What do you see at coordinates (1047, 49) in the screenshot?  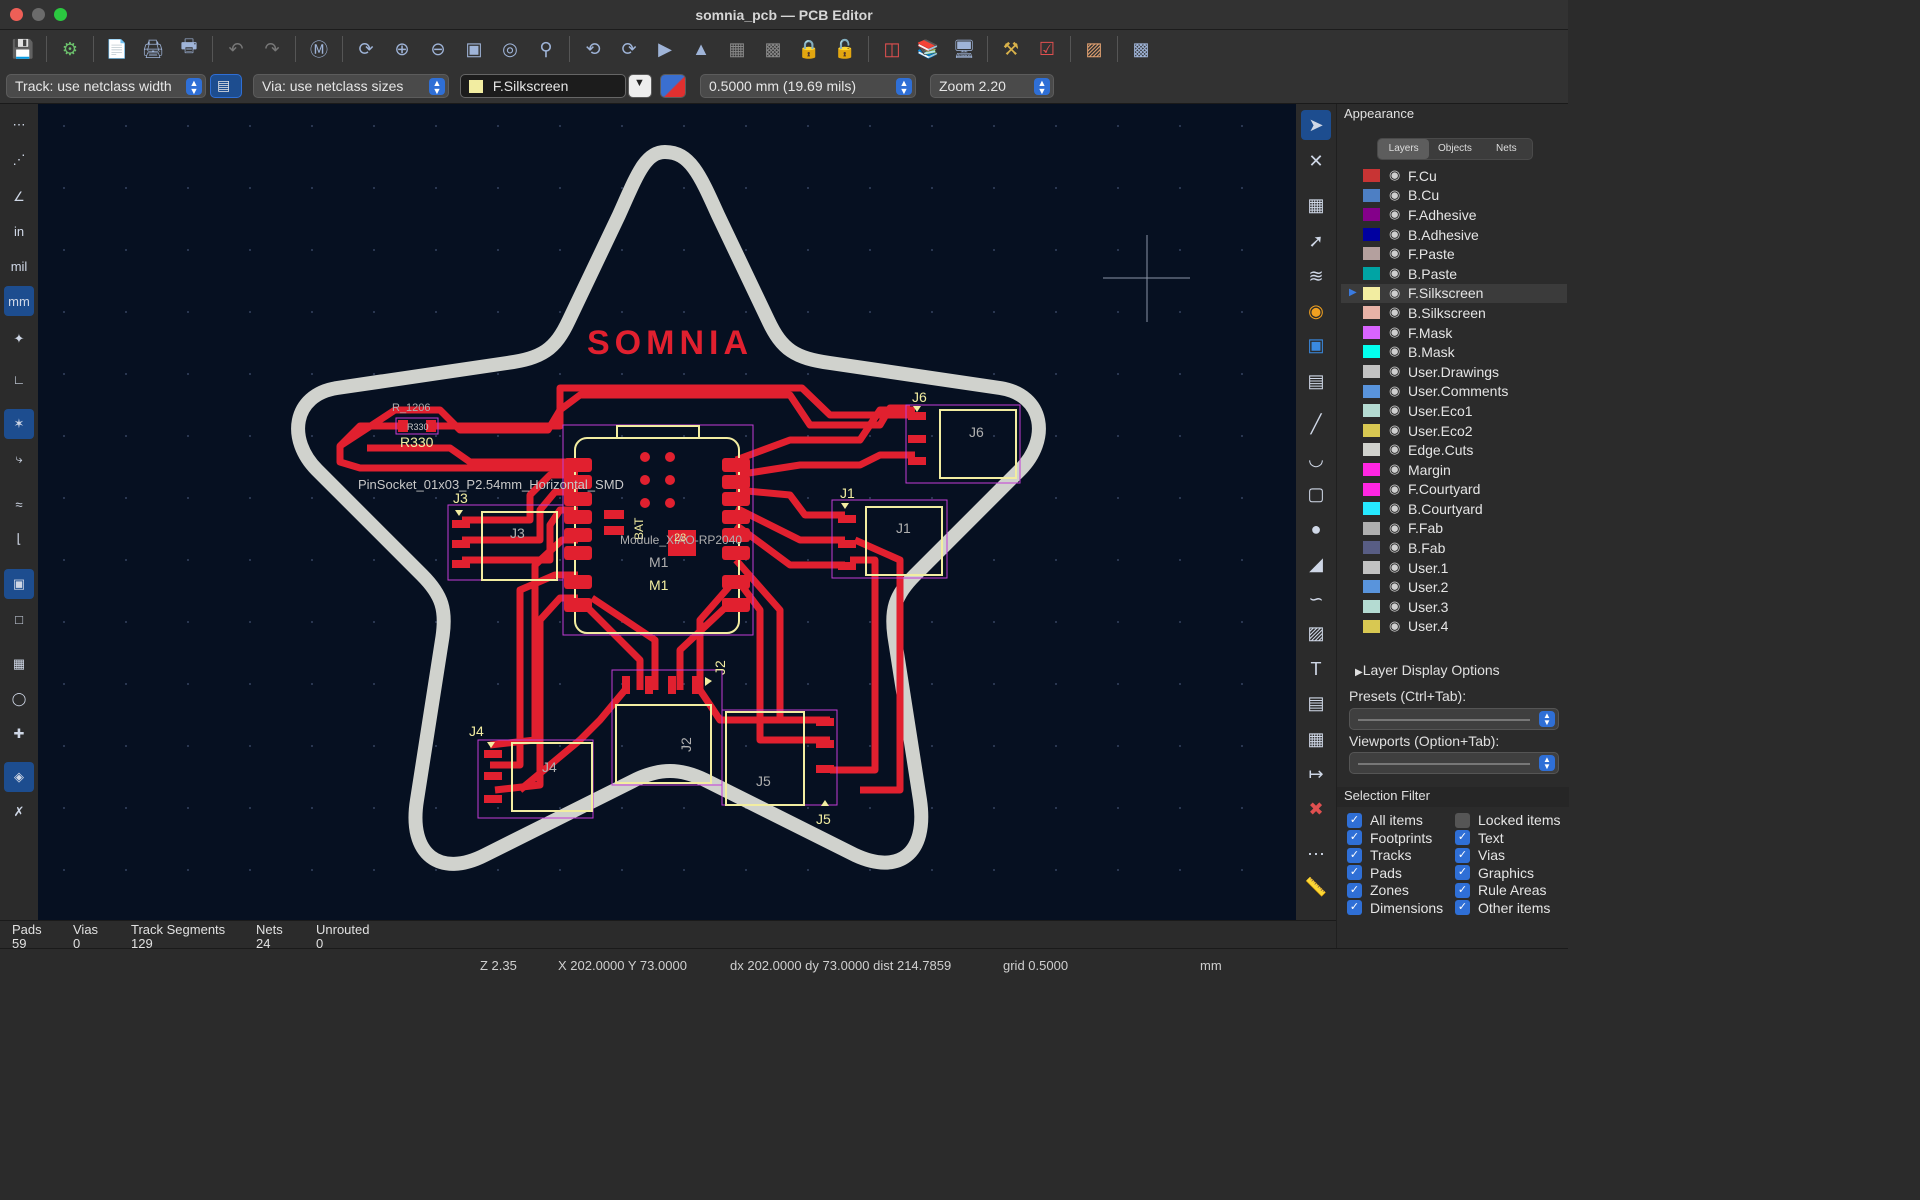 I see `drc-icon: ☑` at bounding box center [1047, 49].